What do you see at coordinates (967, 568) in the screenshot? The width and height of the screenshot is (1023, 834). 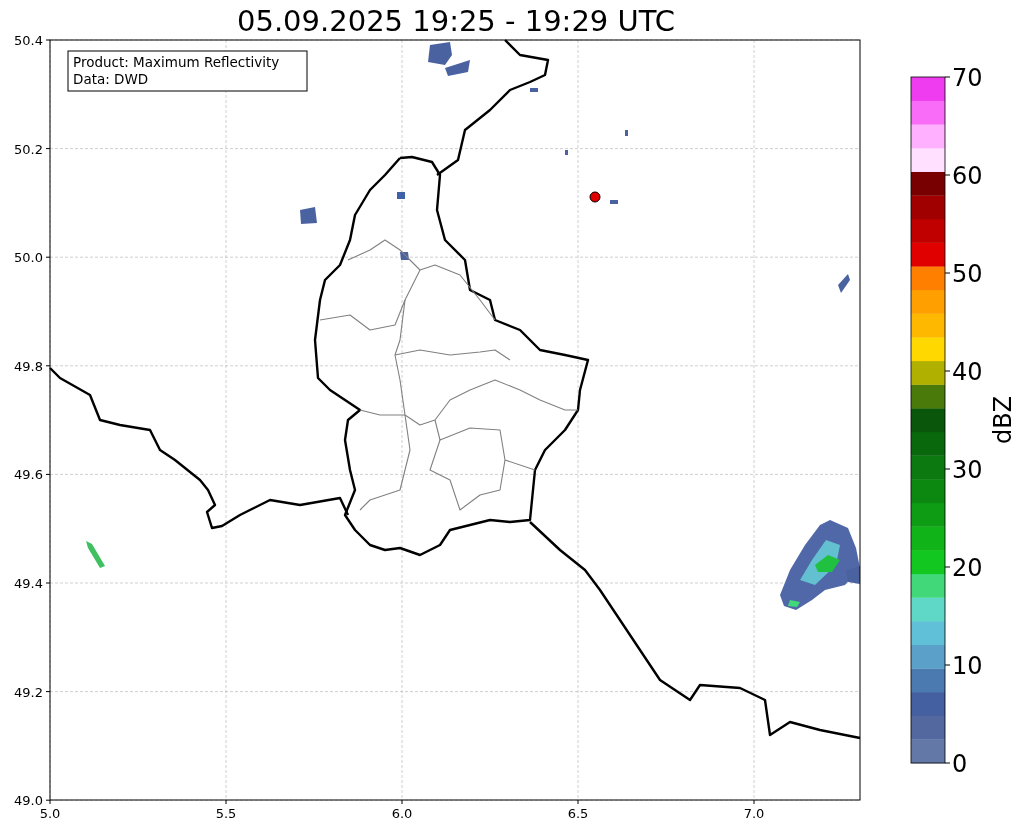 I see `colorbar-tick-label: 20` at bounding box center [967, 568].